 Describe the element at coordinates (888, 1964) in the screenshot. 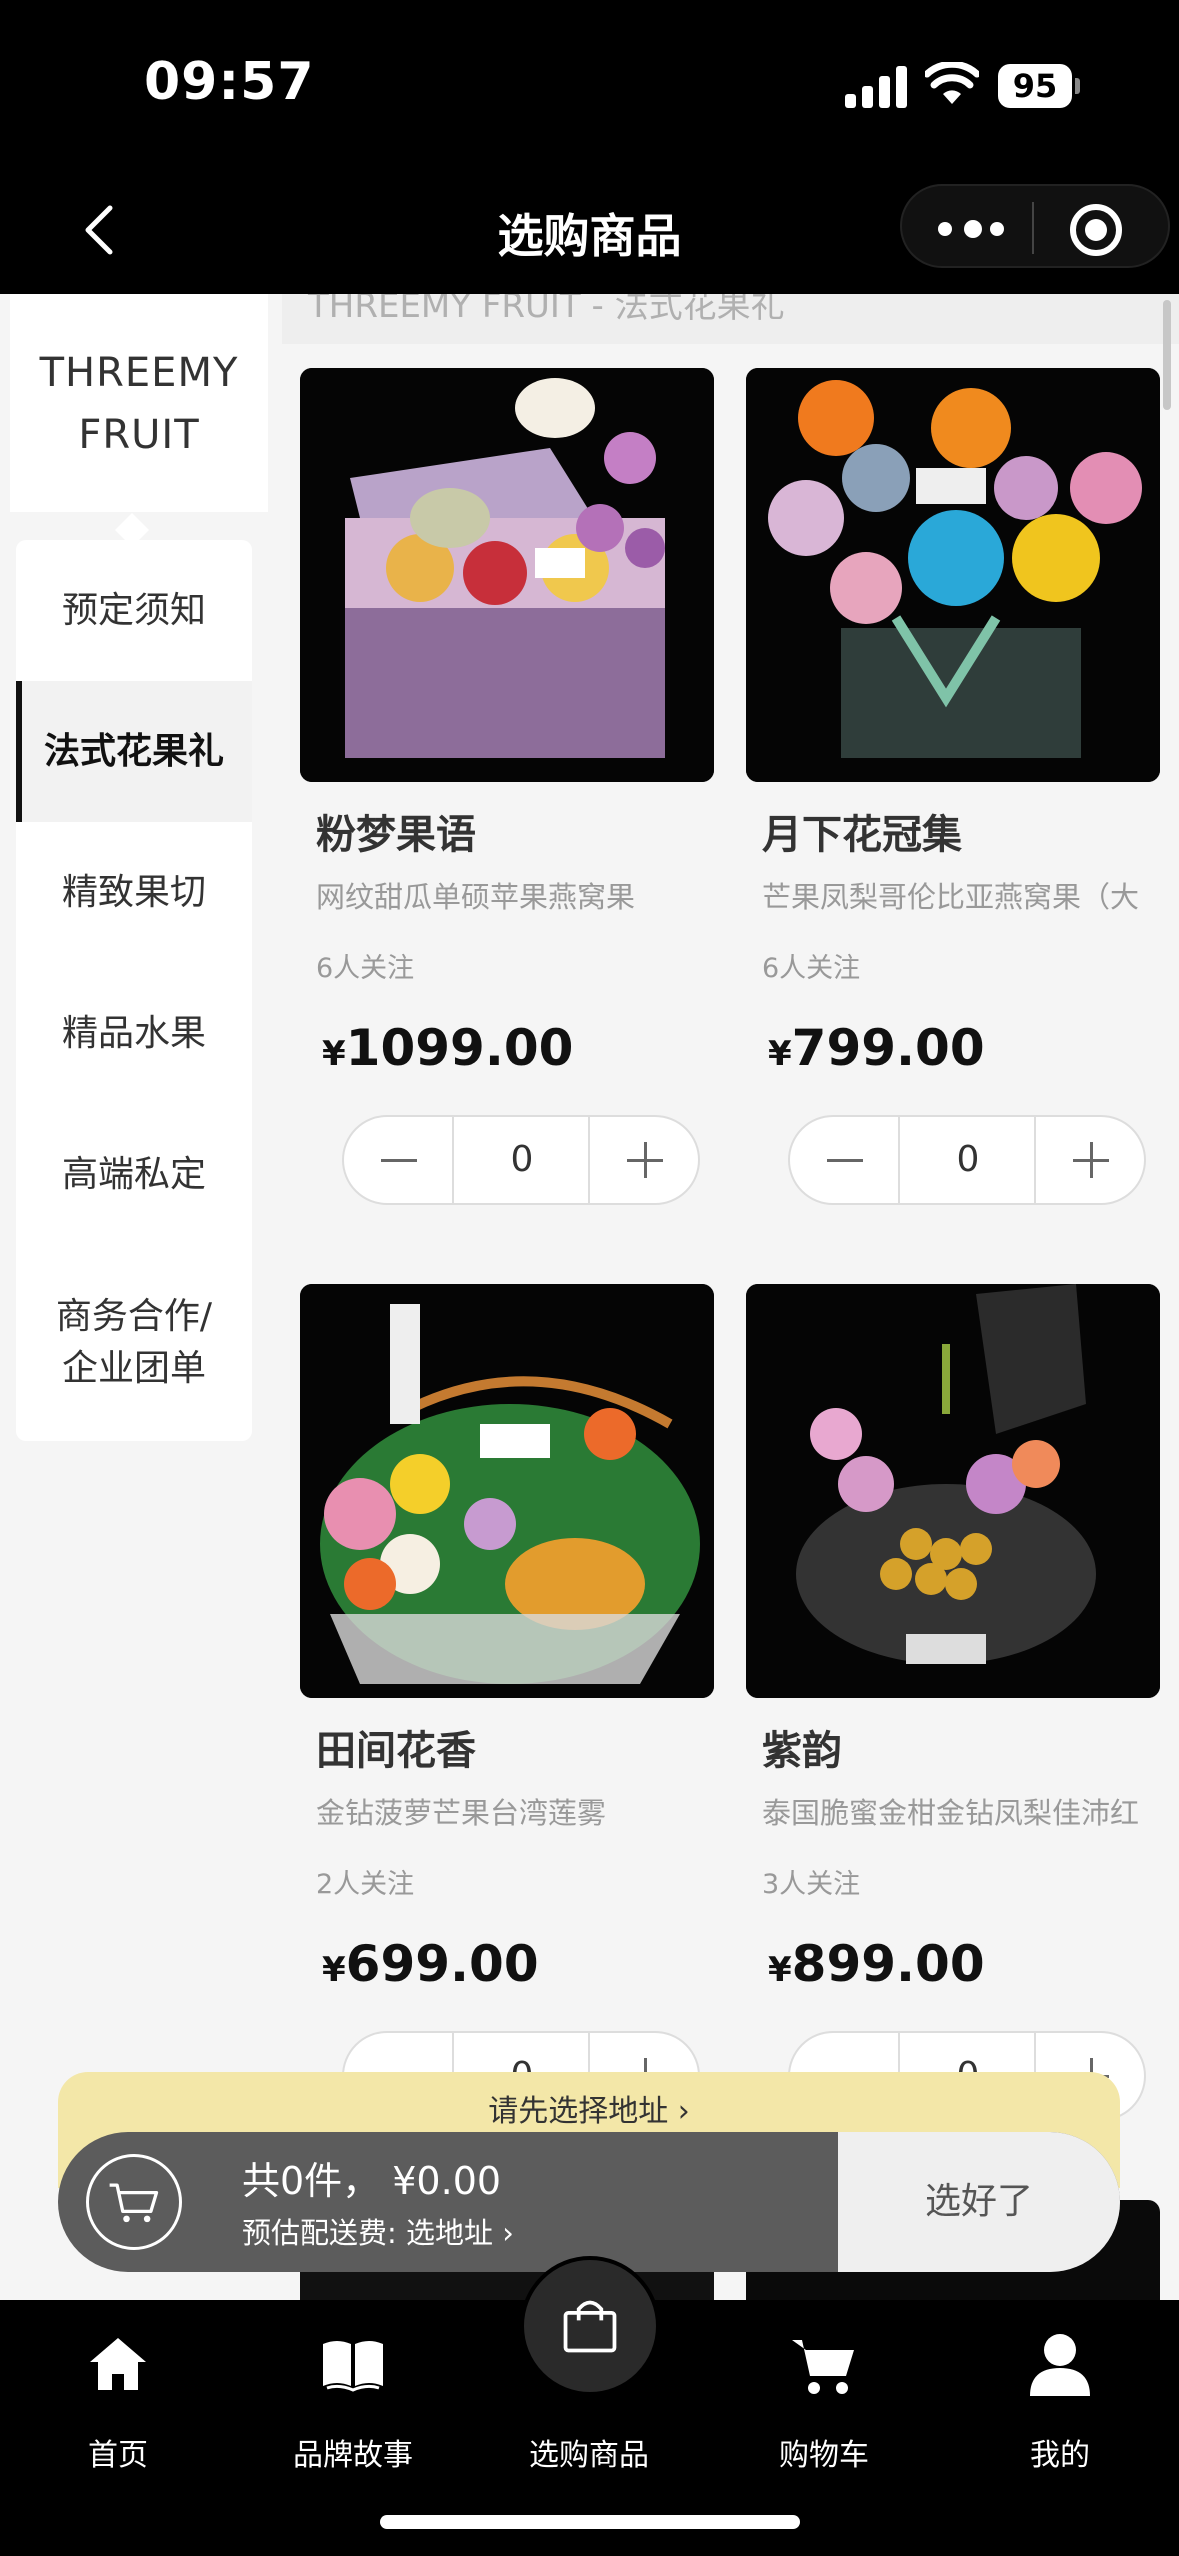

I see `price-value: 899.00` at that location.